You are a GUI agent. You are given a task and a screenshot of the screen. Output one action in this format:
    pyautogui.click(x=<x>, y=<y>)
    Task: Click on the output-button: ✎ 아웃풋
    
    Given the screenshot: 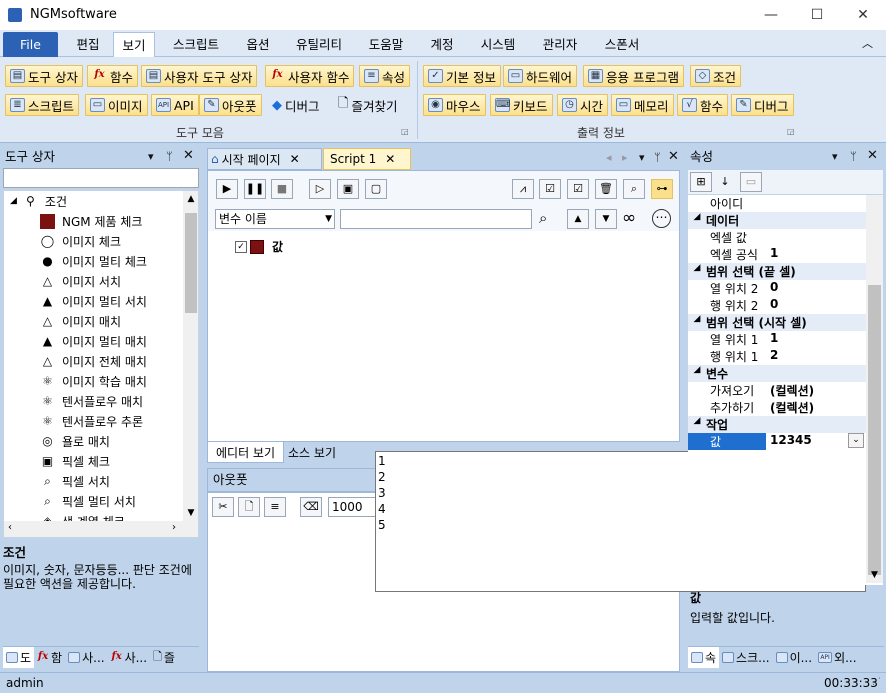 What is the action you would take?
    pyautogui.click(x=230, y=105)
    